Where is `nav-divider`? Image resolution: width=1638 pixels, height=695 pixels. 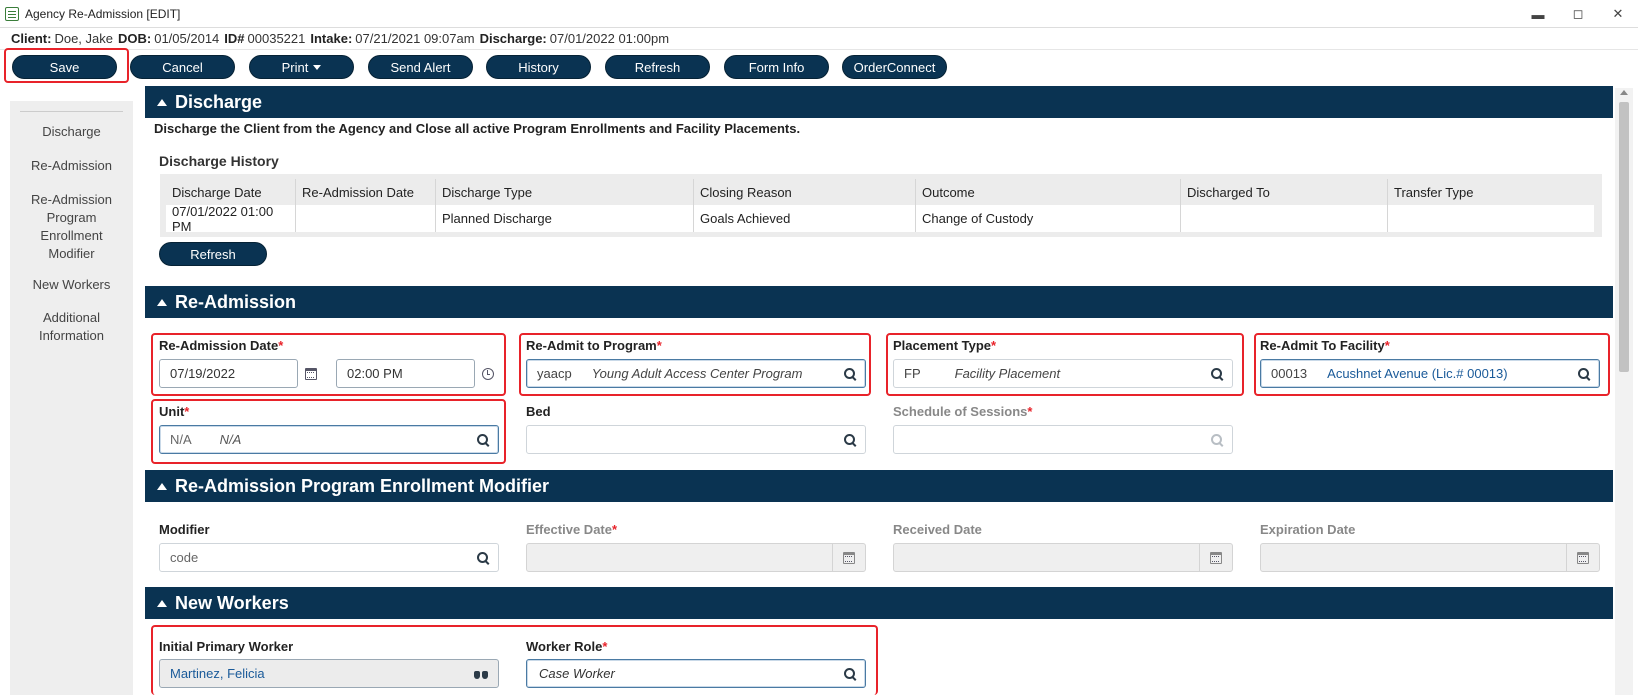
nav-divider is located at coordinates (71, 111).